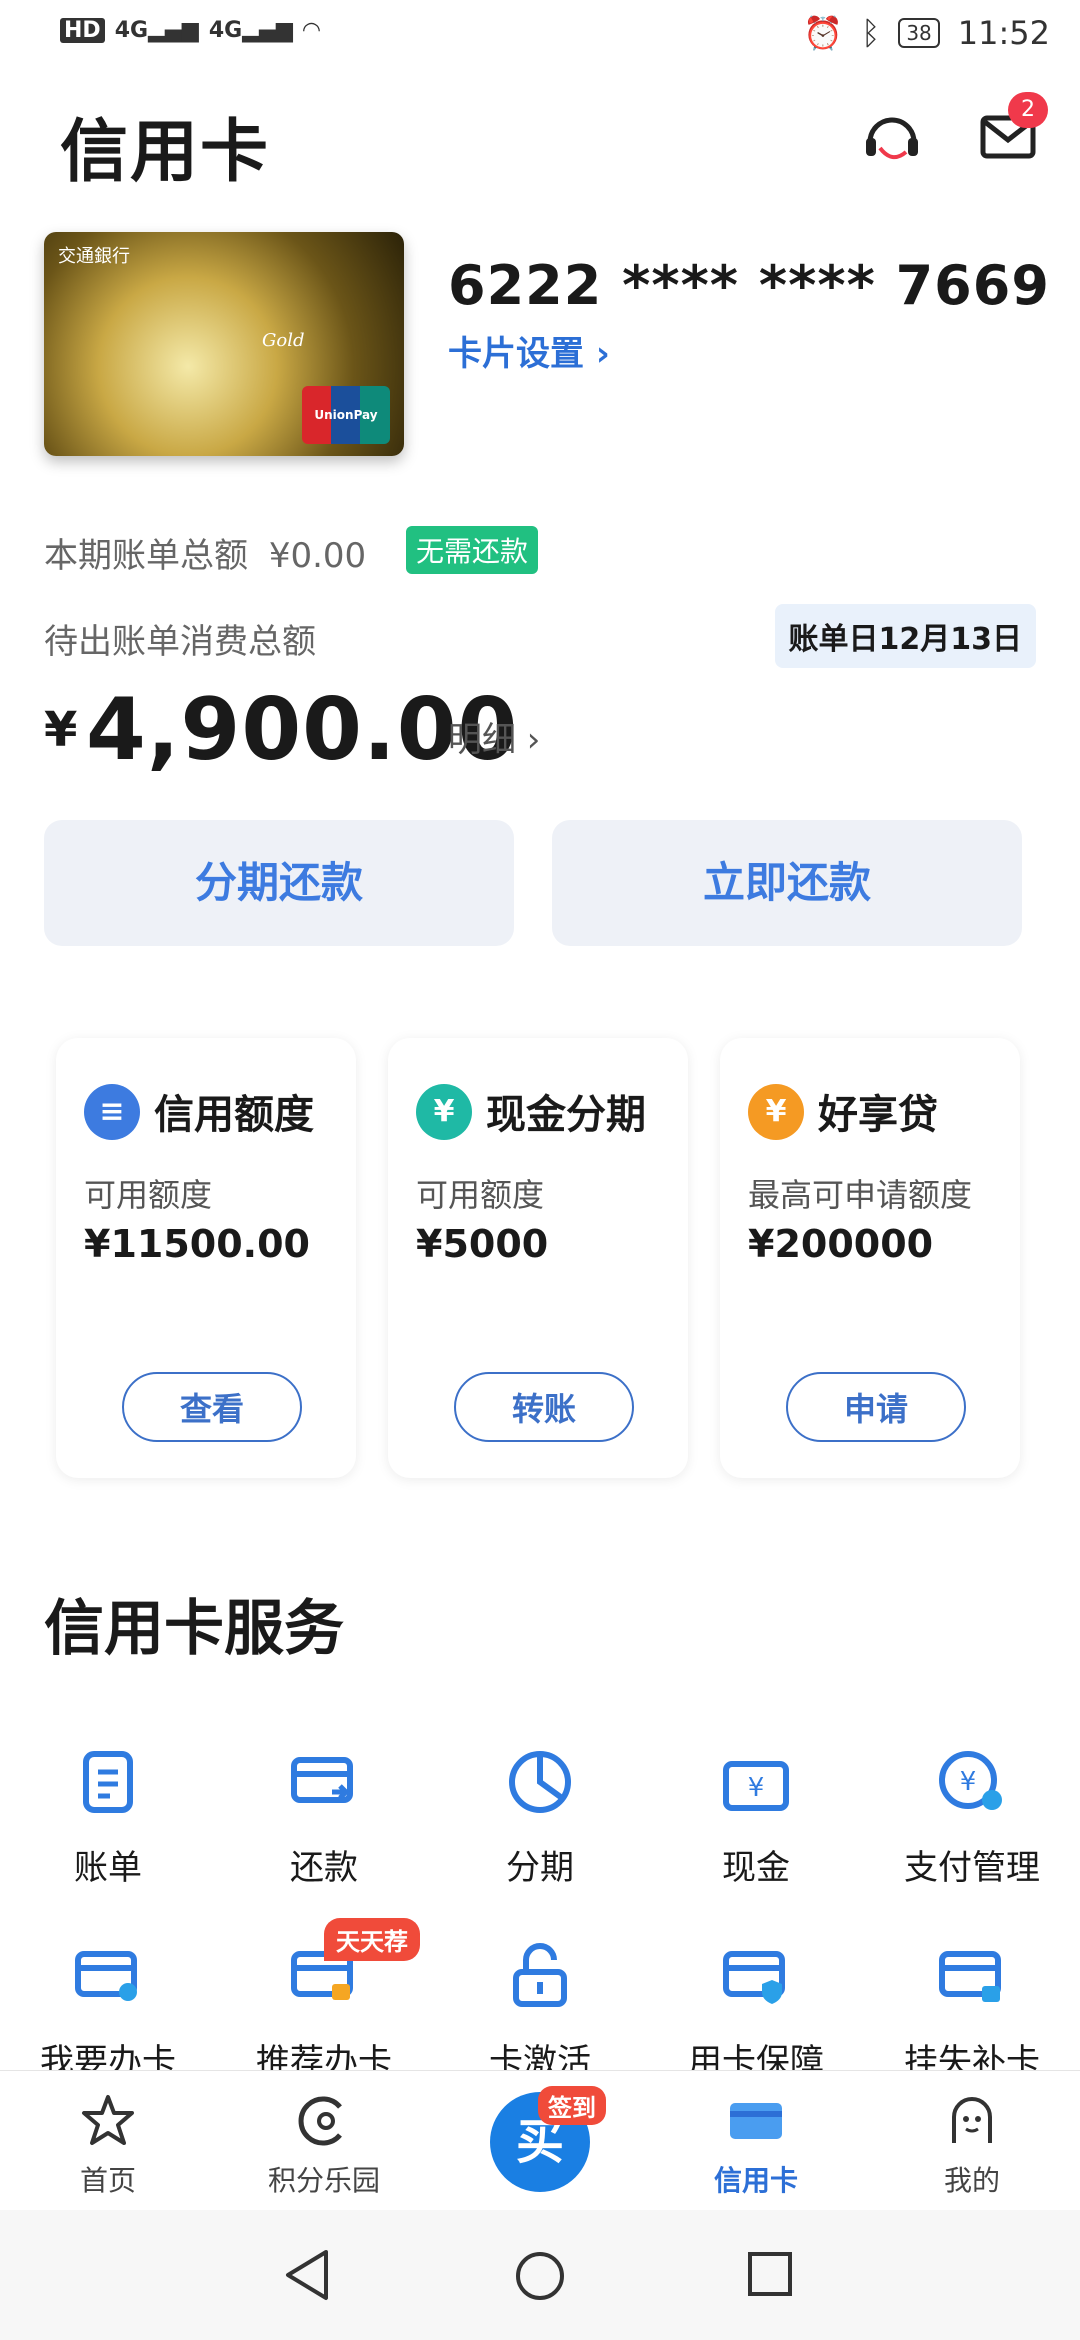 Image resolution: width=1080 pixels, height=2340 pixels. Describe the element at coordinates (82, 30) in the screenshot. I see `hd-indicator: HD` at that location.